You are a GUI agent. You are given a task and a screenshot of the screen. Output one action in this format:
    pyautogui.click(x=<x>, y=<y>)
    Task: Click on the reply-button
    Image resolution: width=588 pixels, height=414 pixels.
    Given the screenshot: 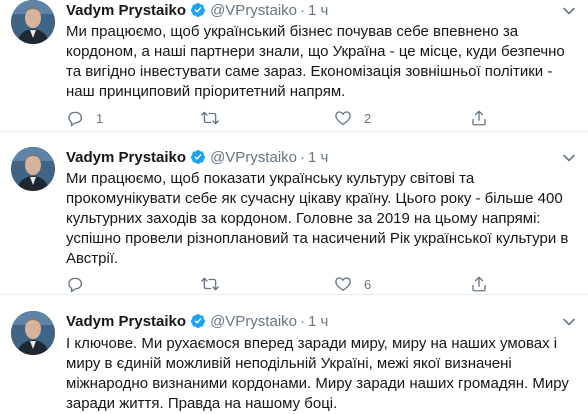 What is the action you would take?
    pyautogui.click(x=81, y=284)
    